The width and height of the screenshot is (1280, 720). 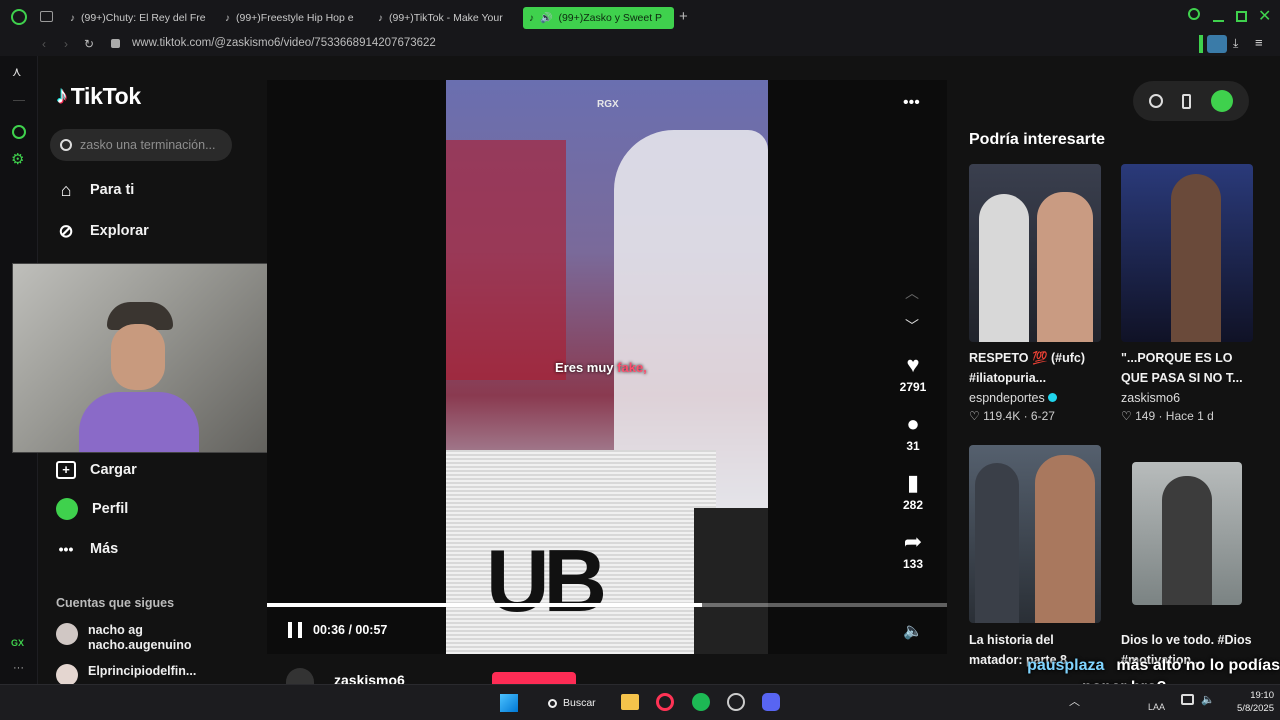 I want to click on webcam-overlay, so click(x=149, y=358).